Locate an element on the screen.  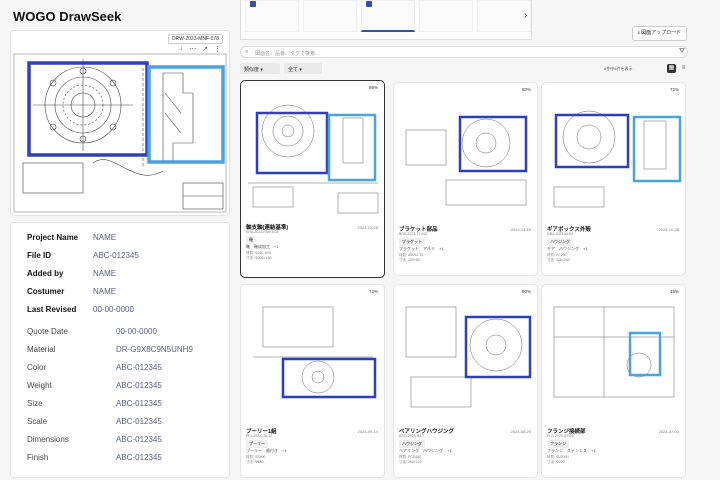
technical-drawing is located at coordinates (120, 133).